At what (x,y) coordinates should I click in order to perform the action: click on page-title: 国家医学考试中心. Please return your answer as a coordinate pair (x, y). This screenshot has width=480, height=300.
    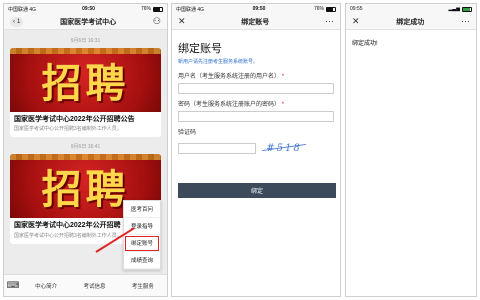
    Looking at the image, I should click on (88, 22).